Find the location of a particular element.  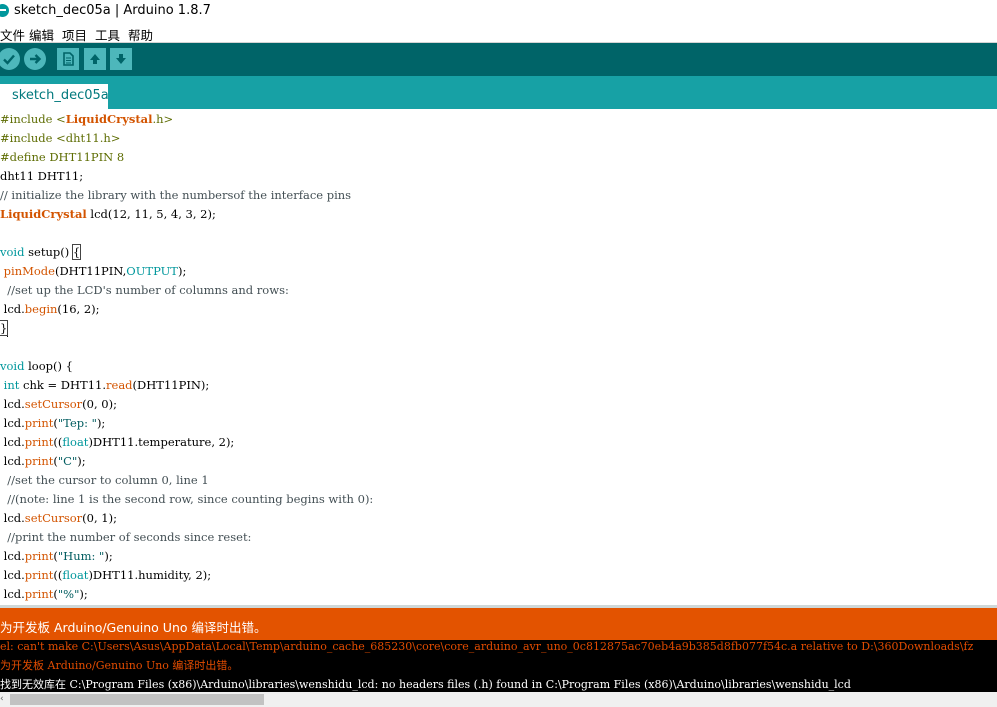

code-line: #include <LiquidCrystal.h> is located at coordinates (87, 119).